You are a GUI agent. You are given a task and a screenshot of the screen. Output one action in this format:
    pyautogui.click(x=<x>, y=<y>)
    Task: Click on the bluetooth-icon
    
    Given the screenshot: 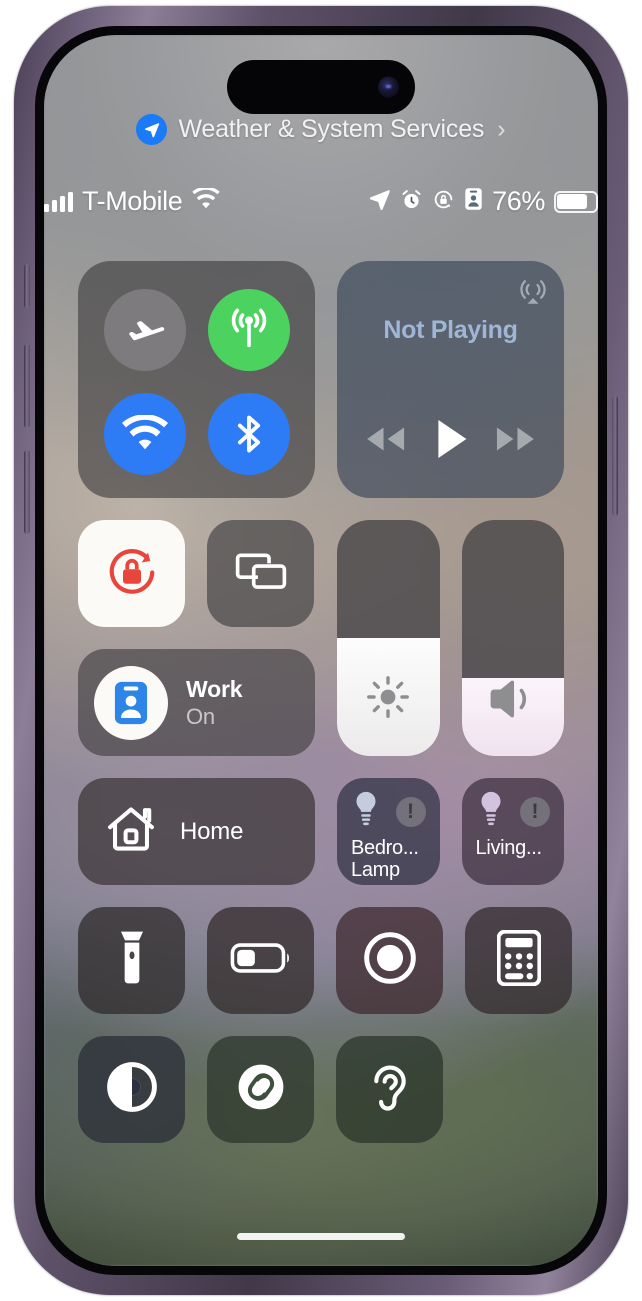 What is the action you would take?
    pyautogui.click(x=249, y=434)
    